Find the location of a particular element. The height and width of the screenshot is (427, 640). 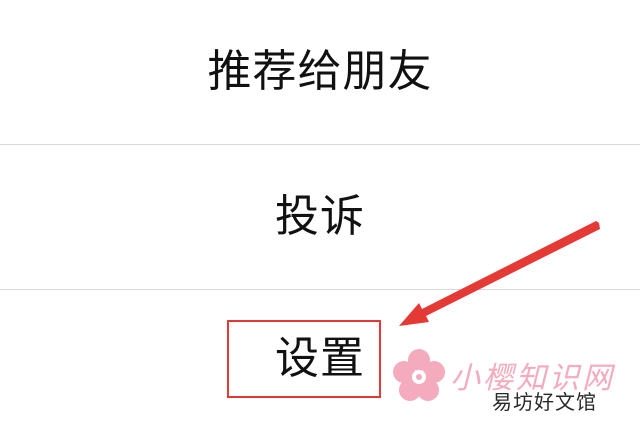

menu-item-label: 推荐给朋友 is located at coordinates (320, 71).